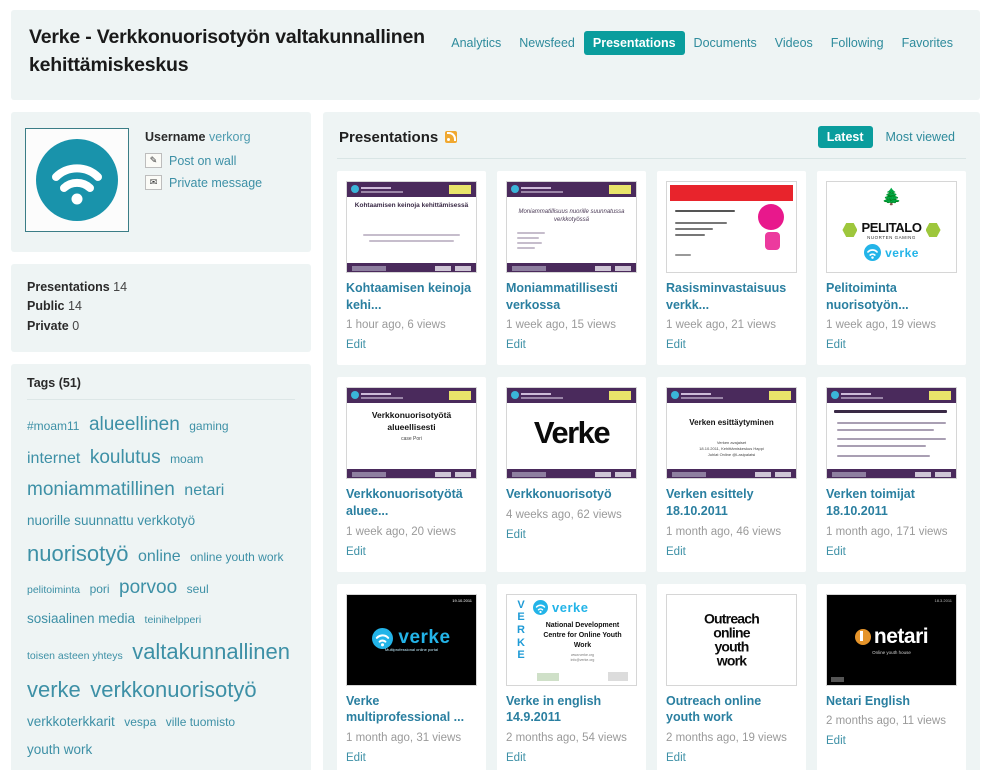  I want to click on stat-label: Private, so click(48, 325).